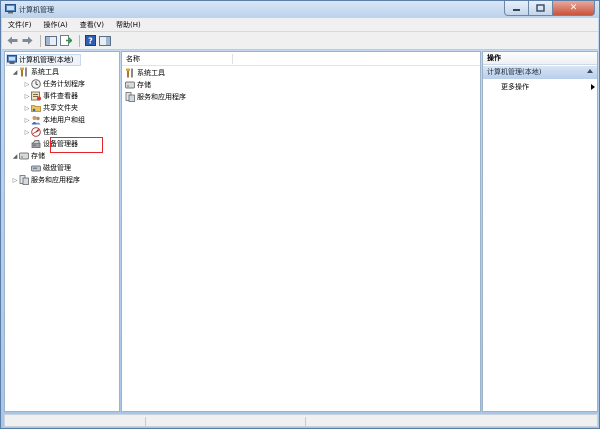 This screenshot has width=600, height=429. Describe the element at coordinates (36, 10) in the screenshot. I see `window-title: 计算机管理` at that location.